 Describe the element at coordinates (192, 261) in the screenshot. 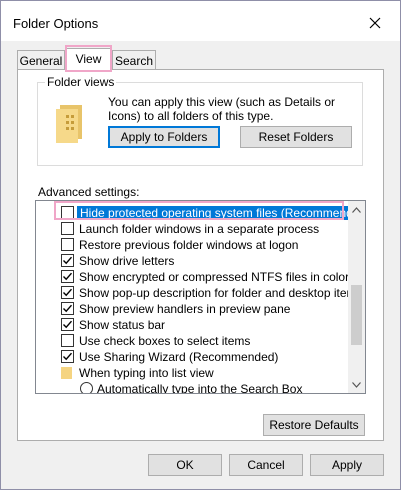

I see `setting-show-drive-letters: Show drive letters` at that location.